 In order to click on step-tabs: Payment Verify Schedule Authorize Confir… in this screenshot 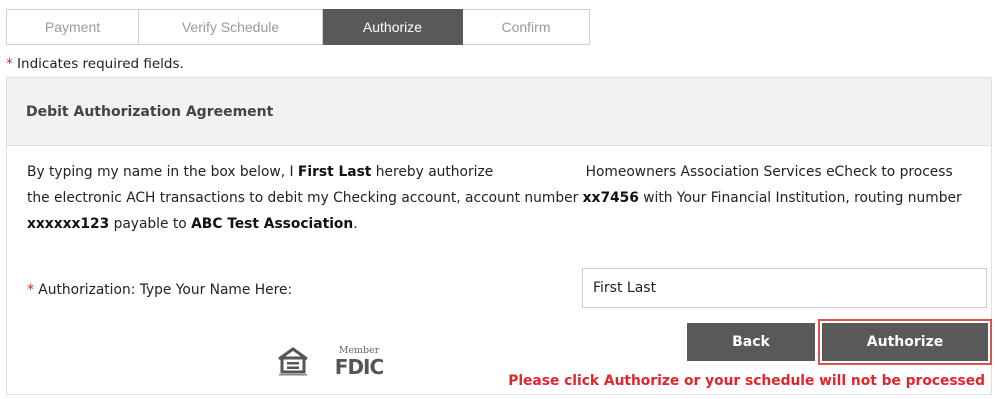, I will do `click(298, 27)`.